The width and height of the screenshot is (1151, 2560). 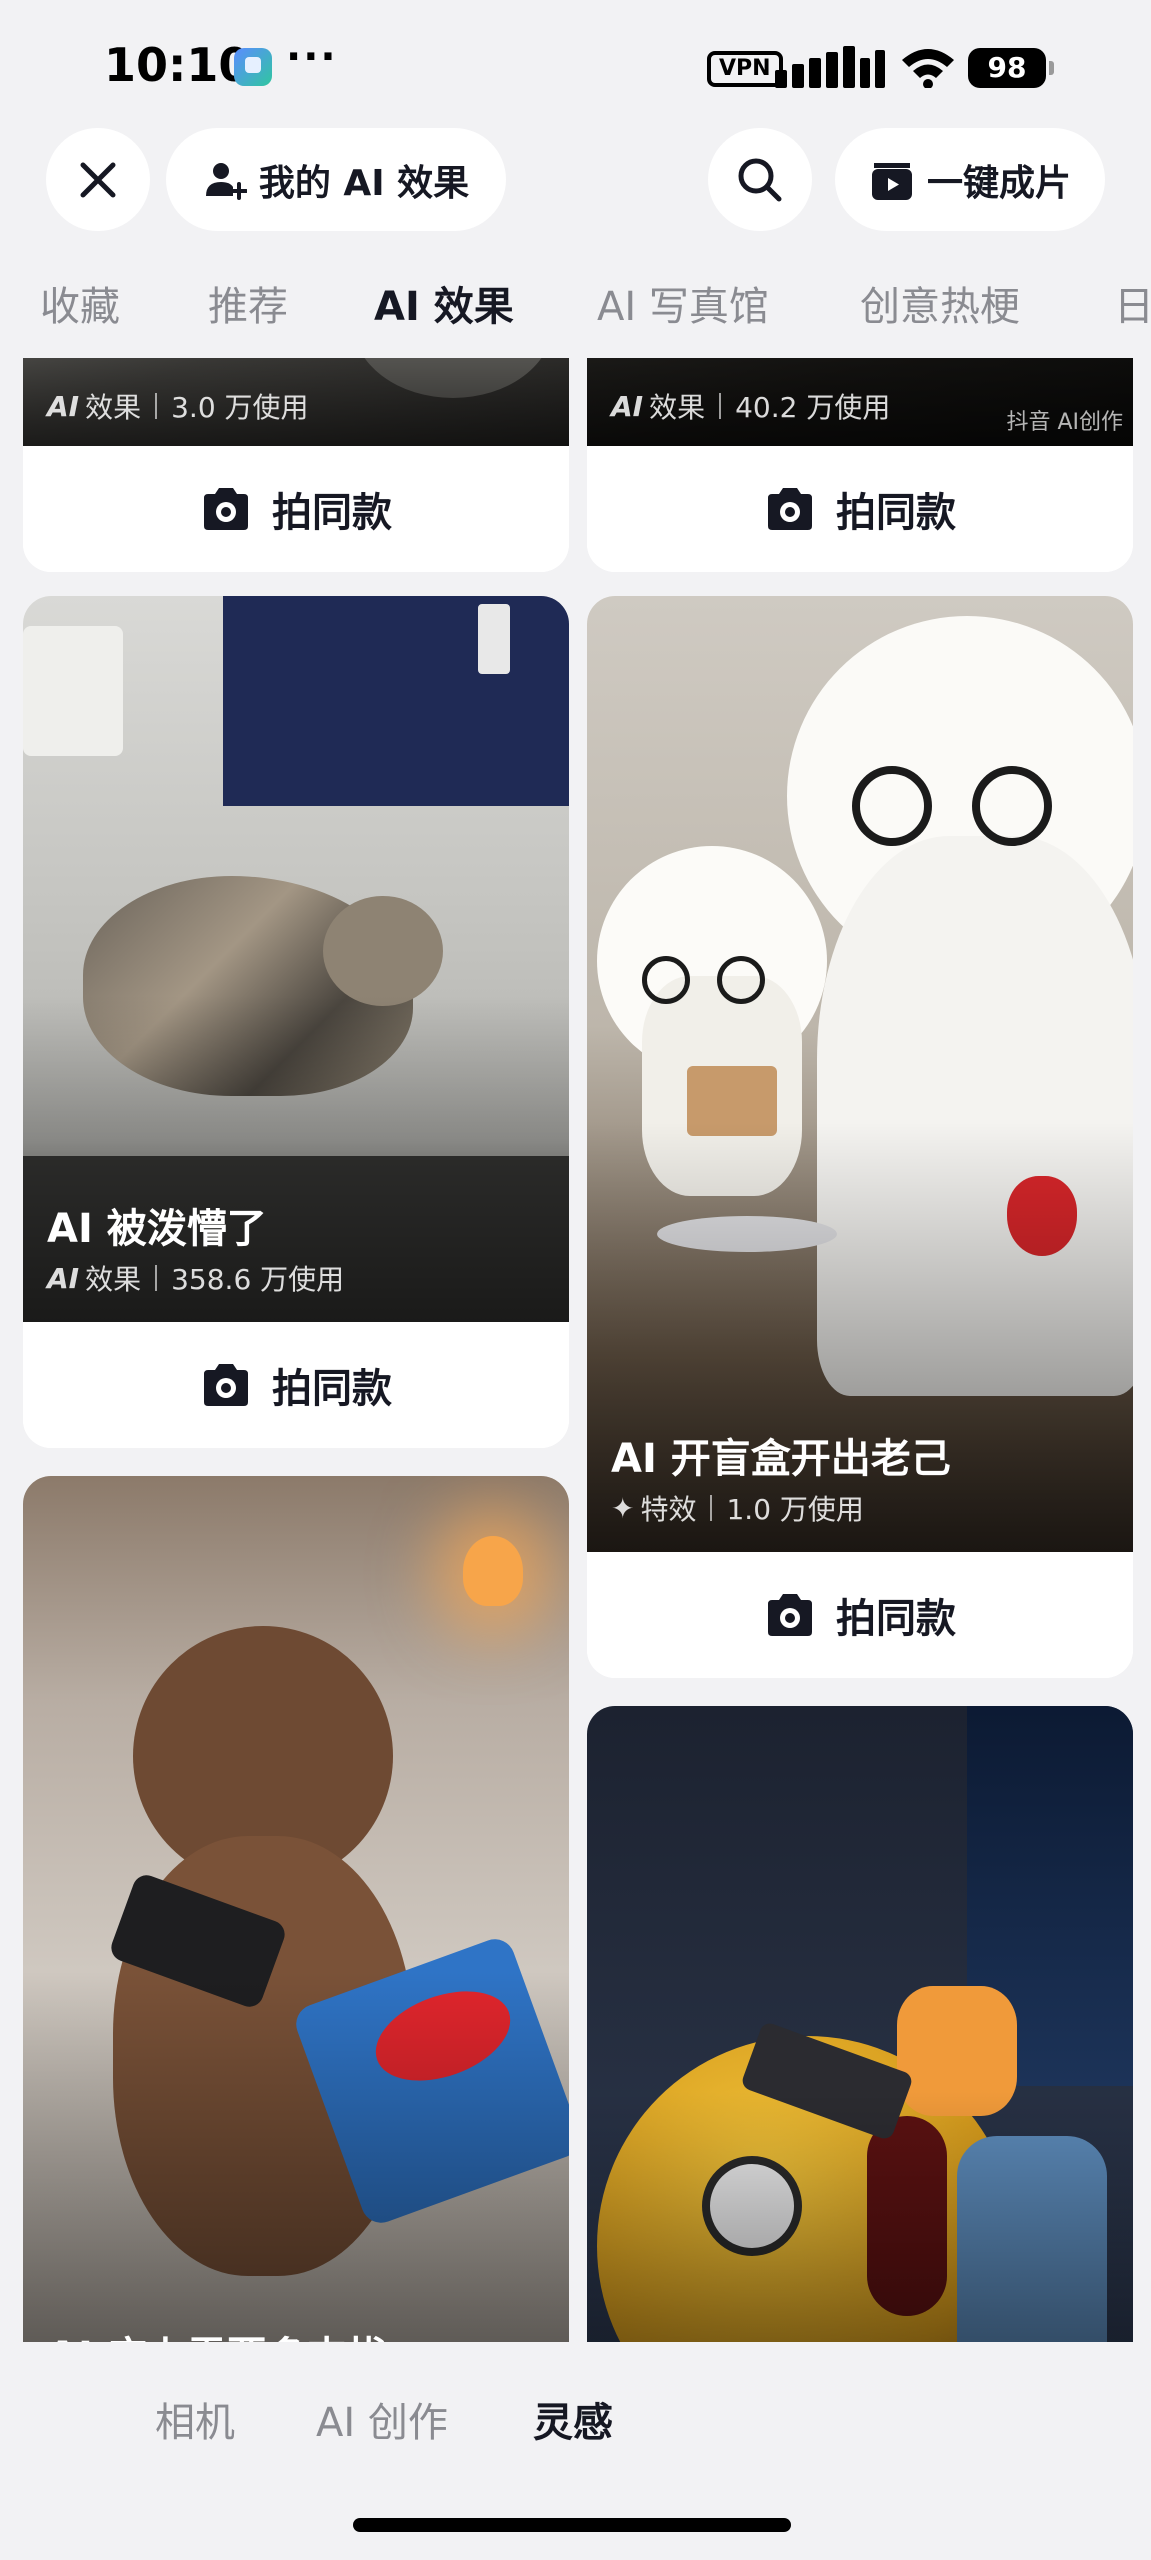 I want to click on tab-creative-memes: 创意热梗, so click(x=940, y=303).